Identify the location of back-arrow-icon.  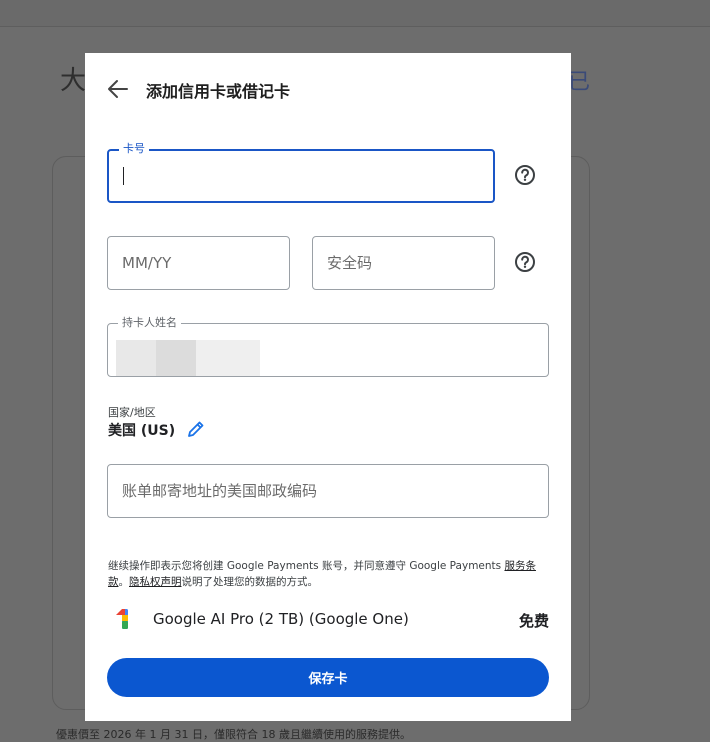
(118, 89).